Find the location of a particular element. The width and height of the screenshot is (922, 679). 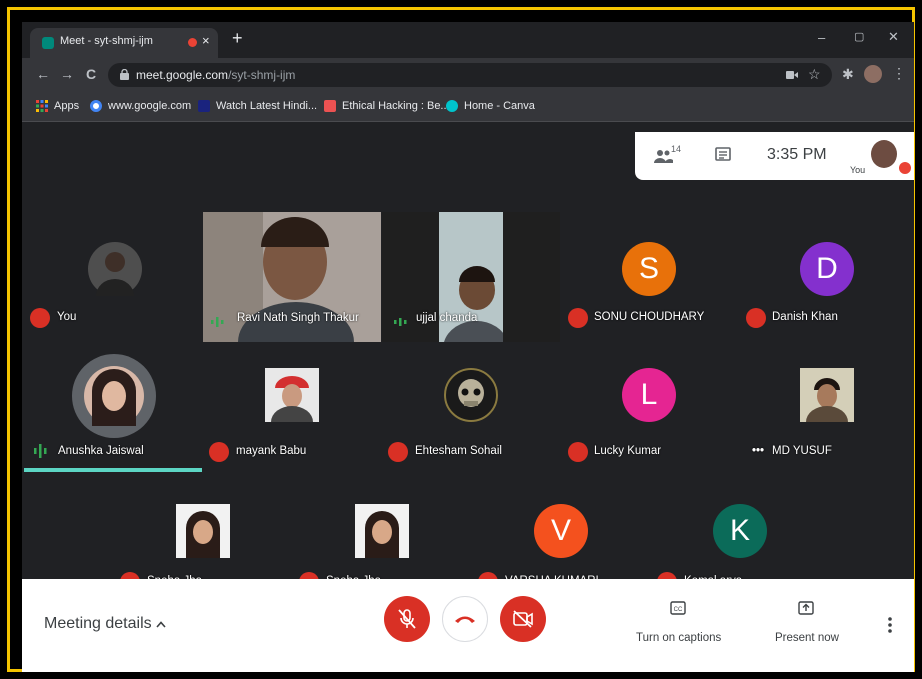

mic-toggle-button is located at coordinates (407, 619).